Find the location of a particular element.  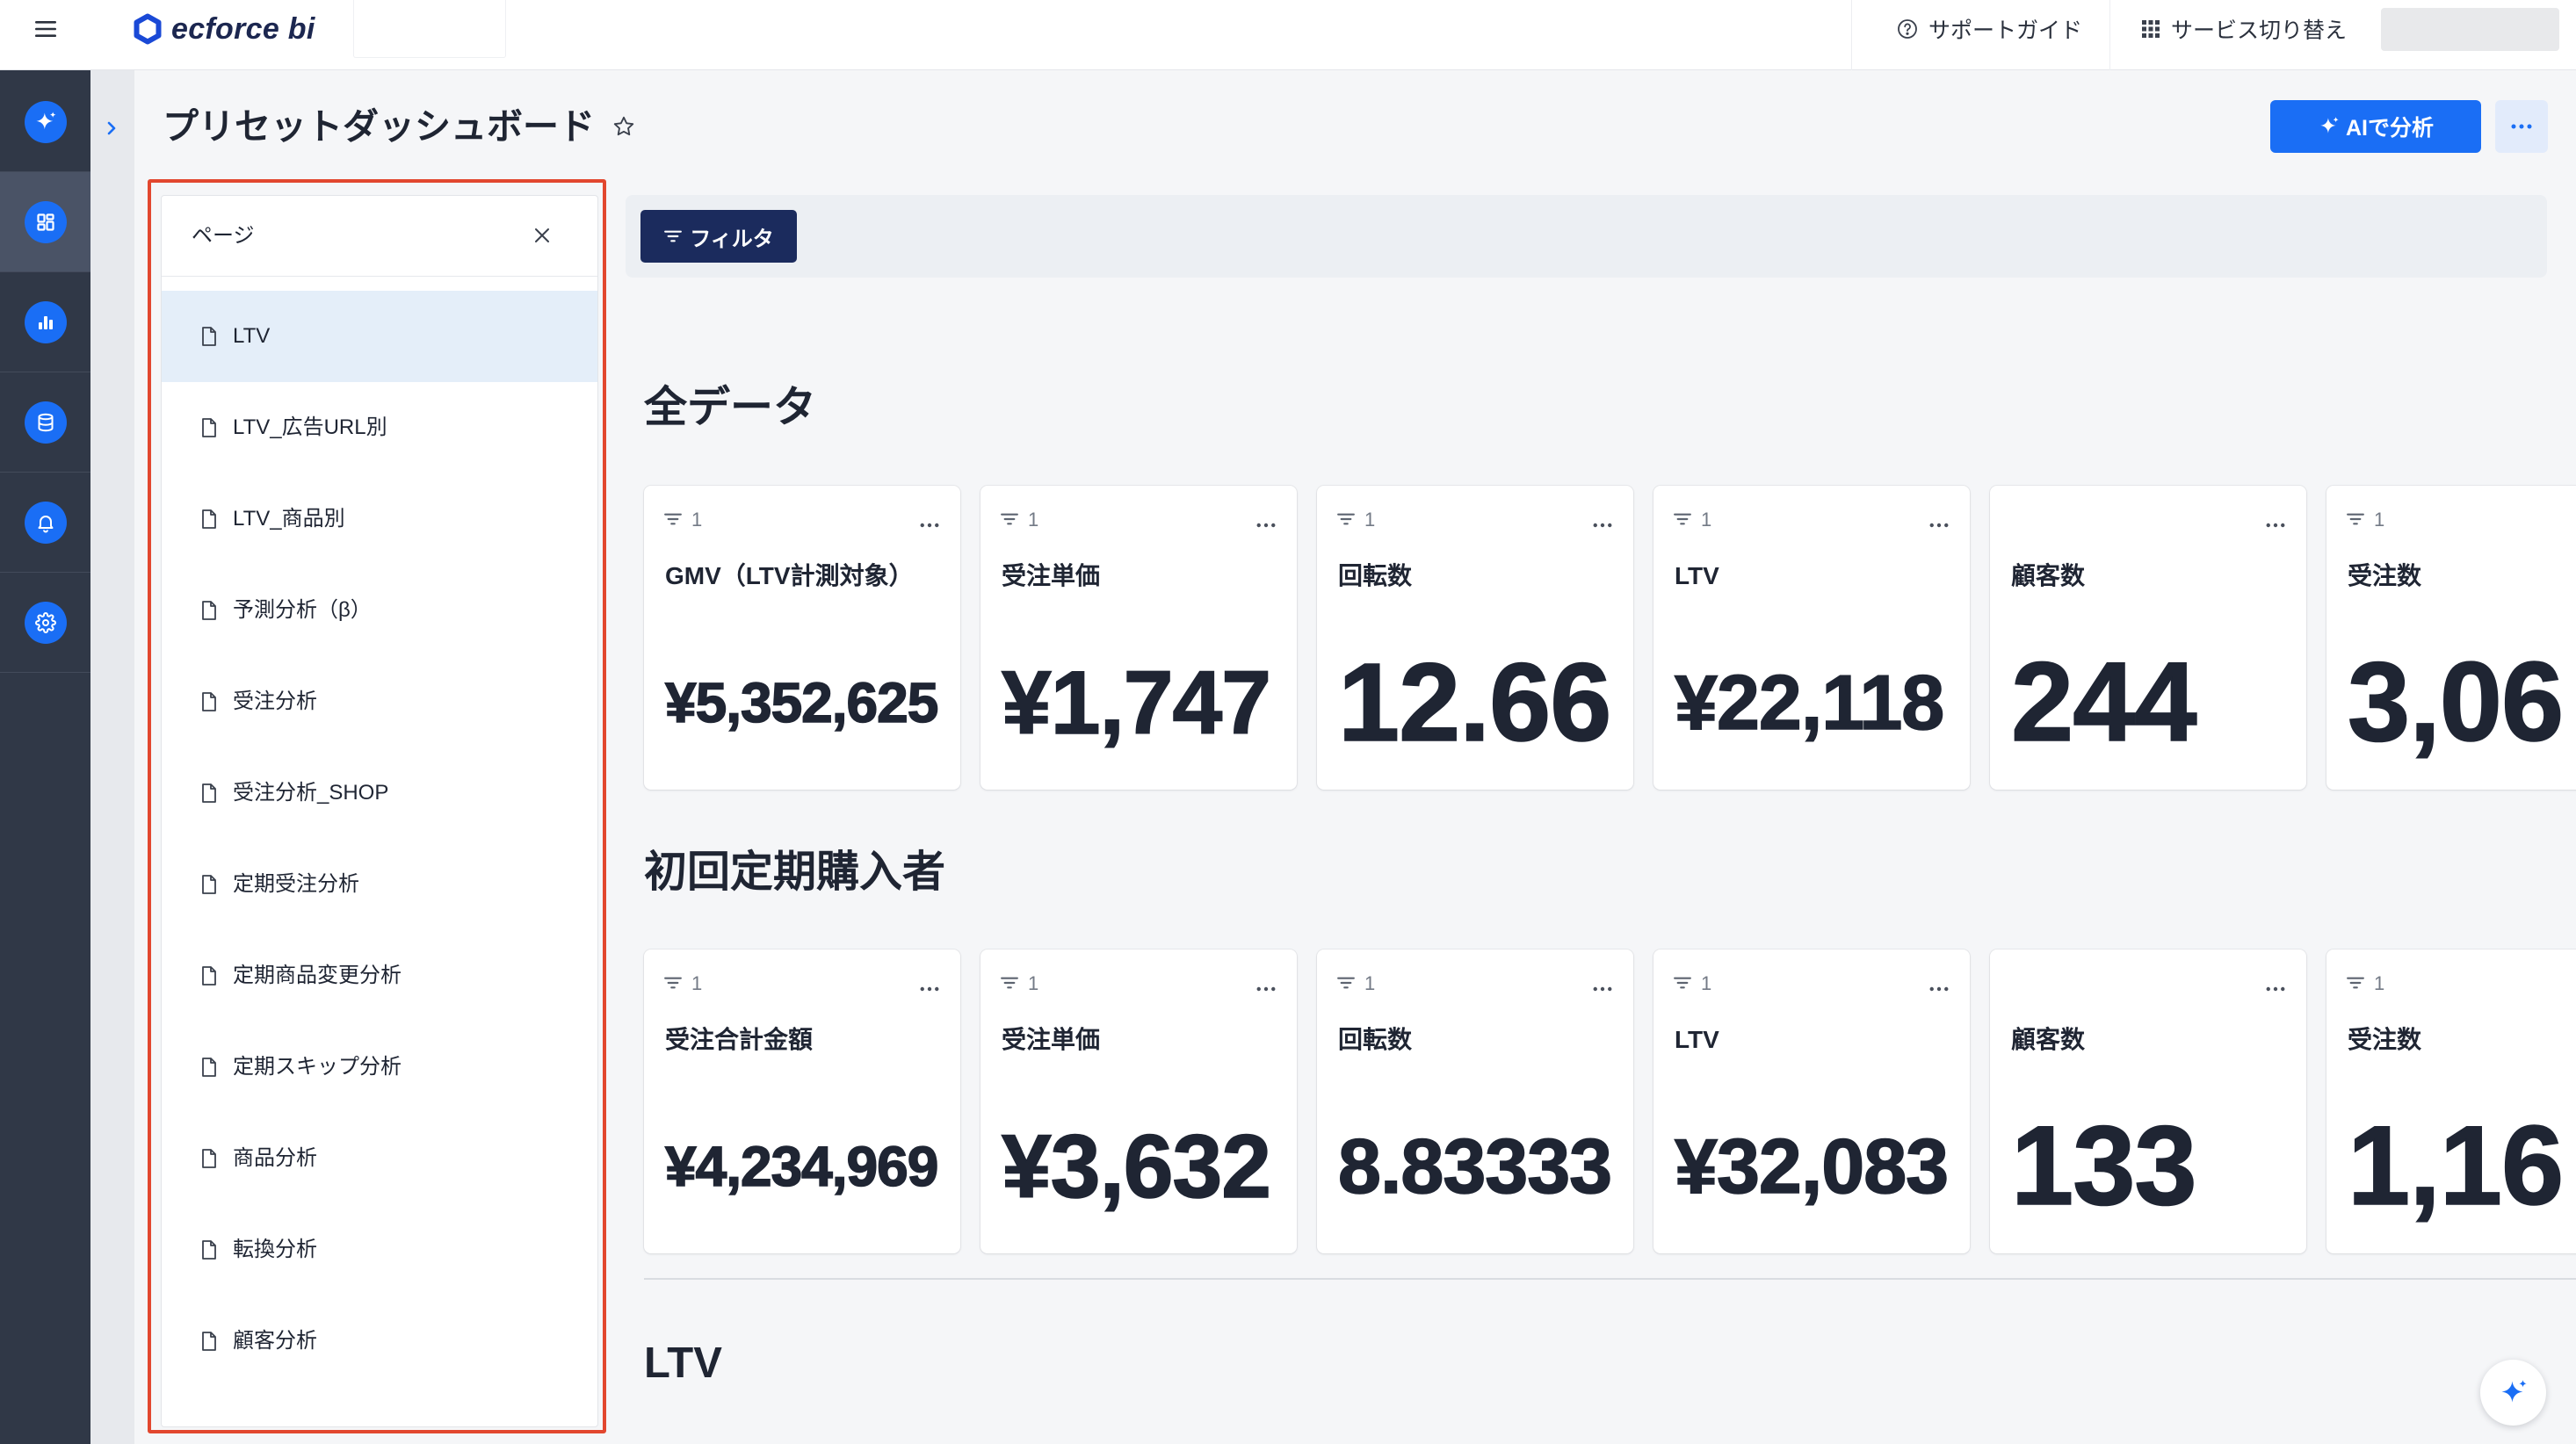

kpi-value-area: 12.66 is located at coordinates (1478, 702).